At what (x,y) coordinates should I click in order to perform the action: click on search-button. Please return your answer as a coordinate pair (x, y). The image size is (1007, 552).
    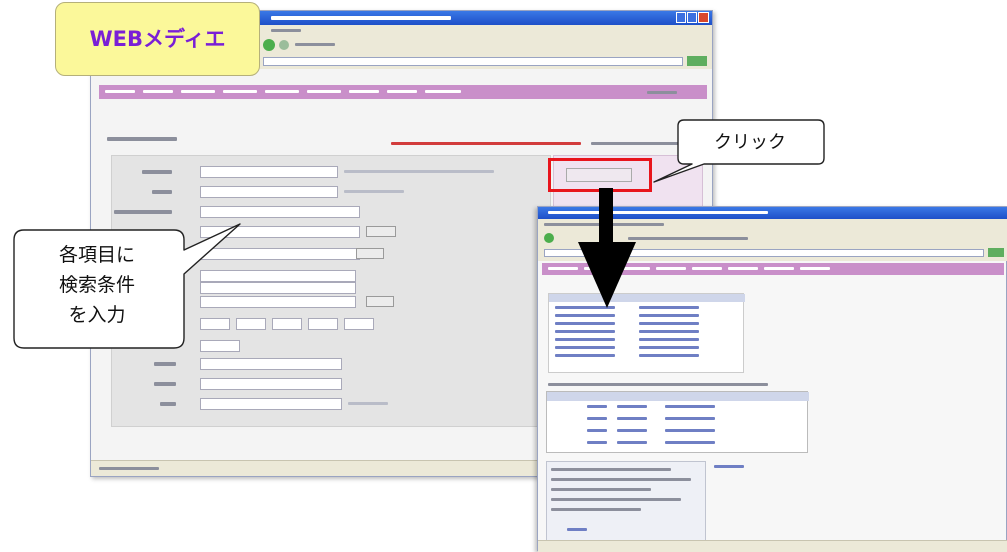
    Looking at the image, I should click on (599, 175).